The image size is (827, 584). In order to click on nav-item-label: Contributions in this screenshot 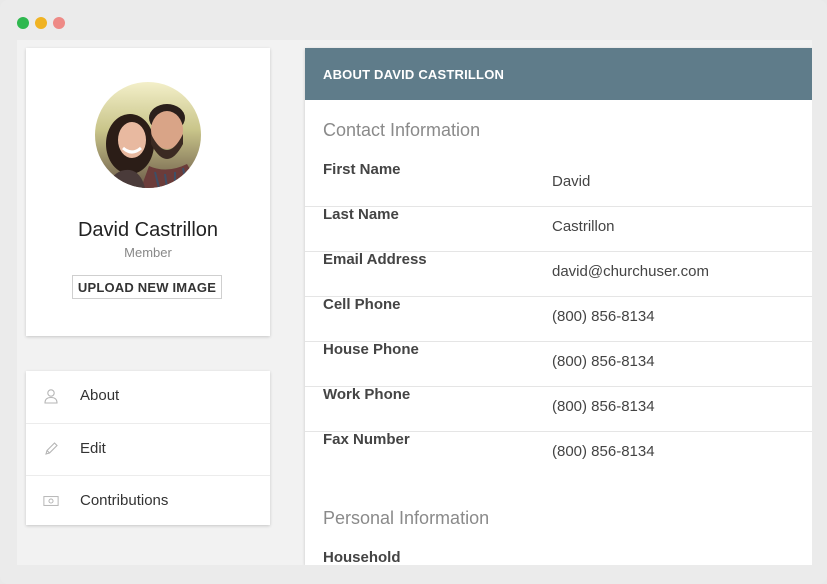, I will do `click(124, 500)`.